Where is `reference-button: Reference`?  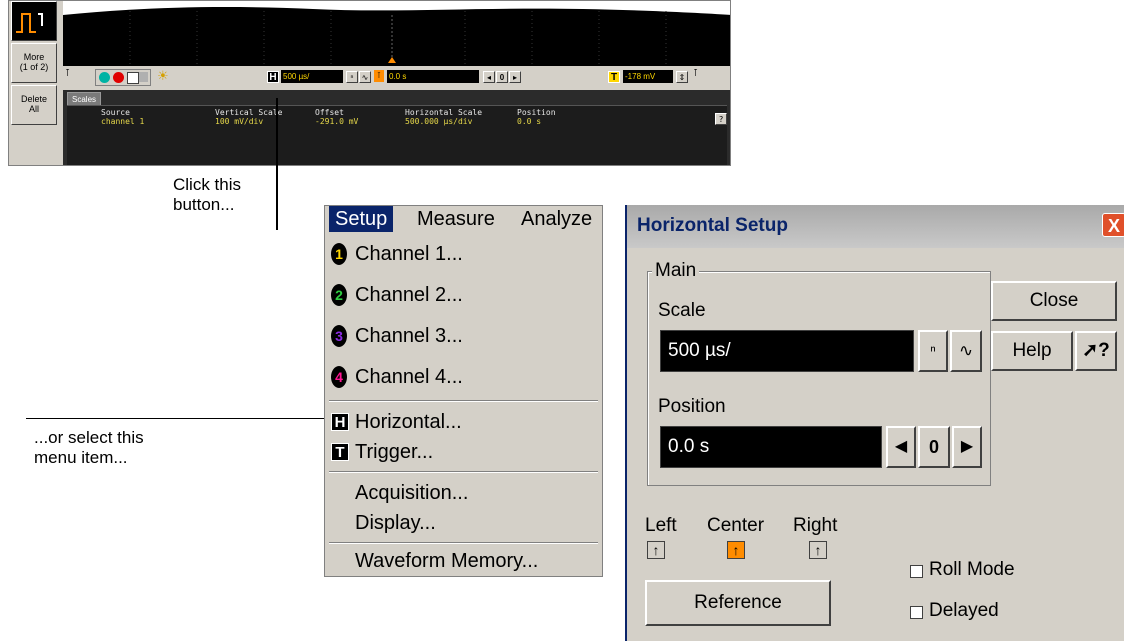 reference-button: Reference is located at coordinates (738, 603).